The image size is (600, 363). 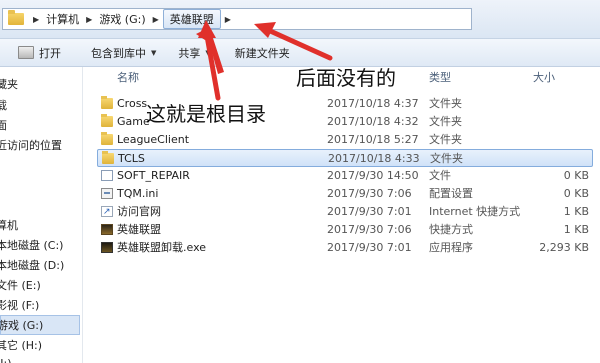 What do you see at coordinates (544, 78) in the screenshot?
I see `column-header-size: 大小` at bounding box center [544, 78].